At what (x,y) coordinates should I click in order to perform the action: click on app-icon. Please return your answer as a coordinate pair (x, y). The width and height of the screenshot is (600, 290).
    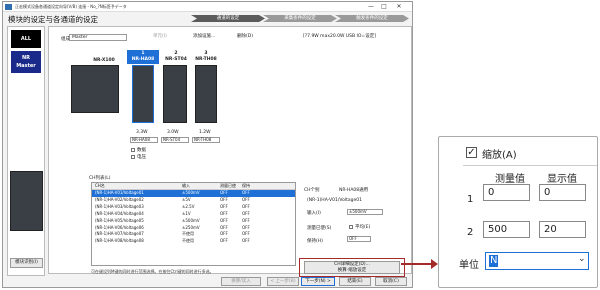
    Looking at the image, I should click on (8, 7).